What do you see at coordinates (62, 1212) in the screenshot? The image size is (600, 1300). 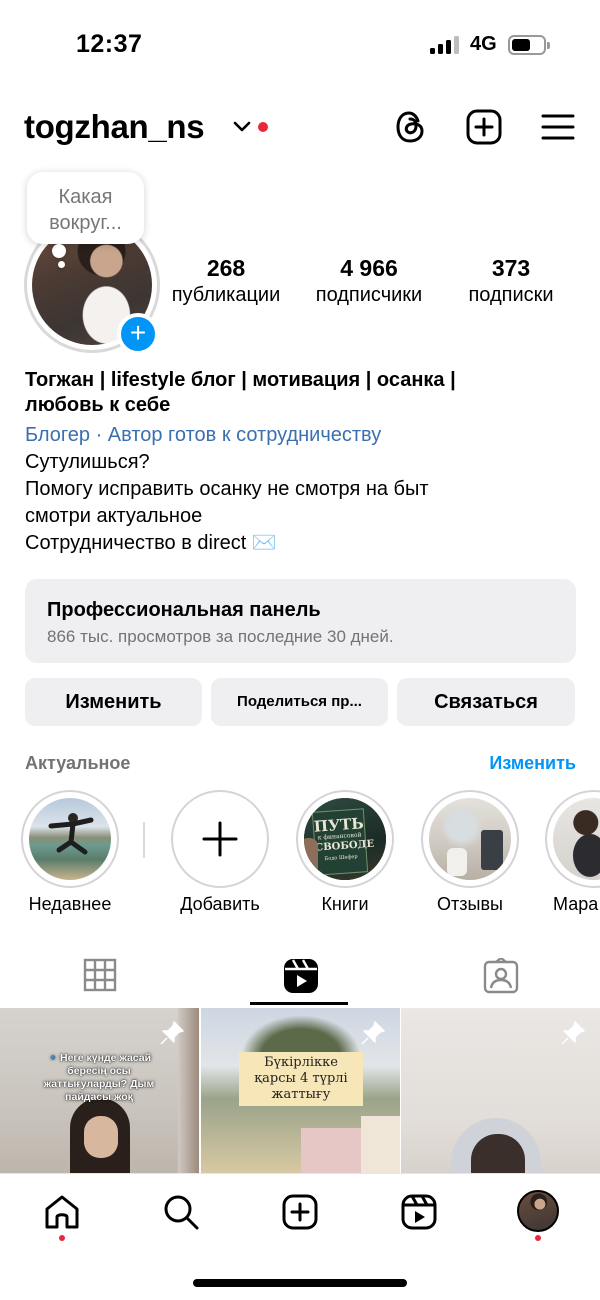 I see `home-icon` at bounding box center [62, 1212].